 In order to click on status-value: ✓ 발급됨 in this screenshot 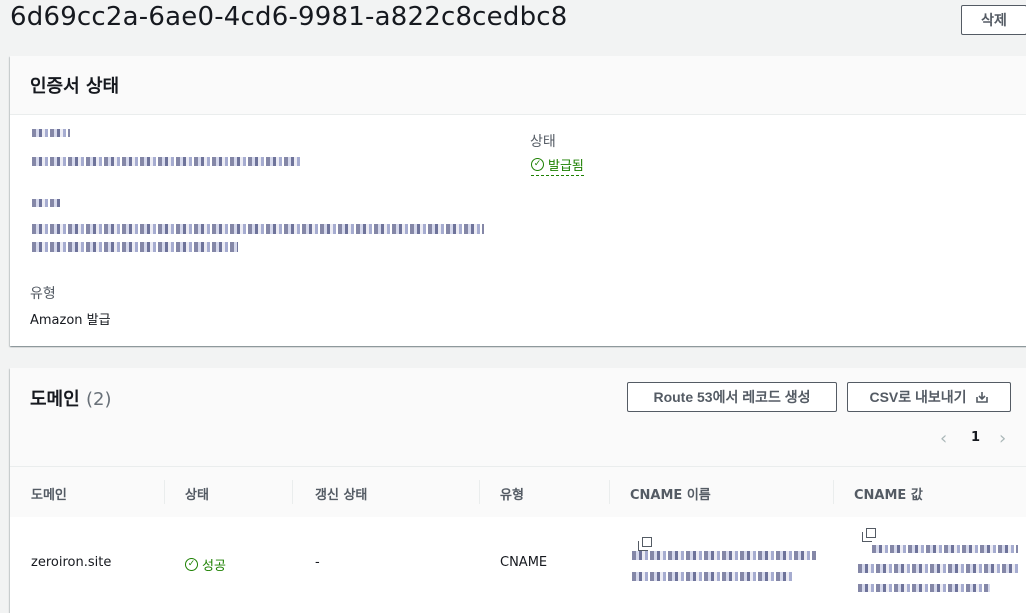, I will do `click(557, 165)`.